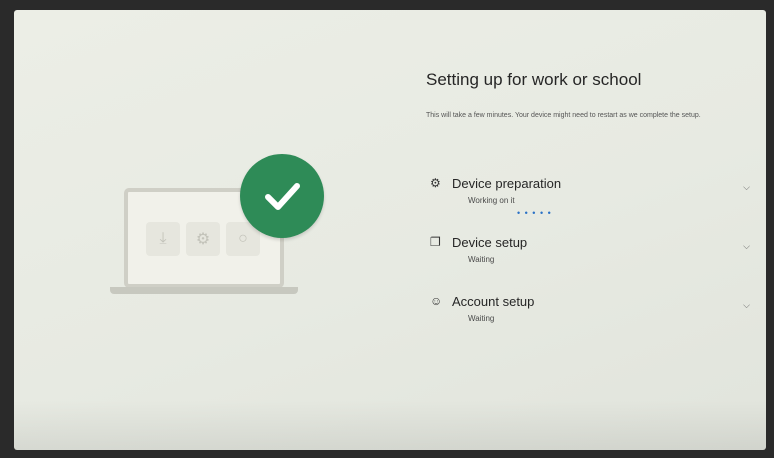  Describe the element at coordinates (590, 316) in the screenshot. I see `step-account-setup: ☺ Account setup Waiting ⌵` at that location.